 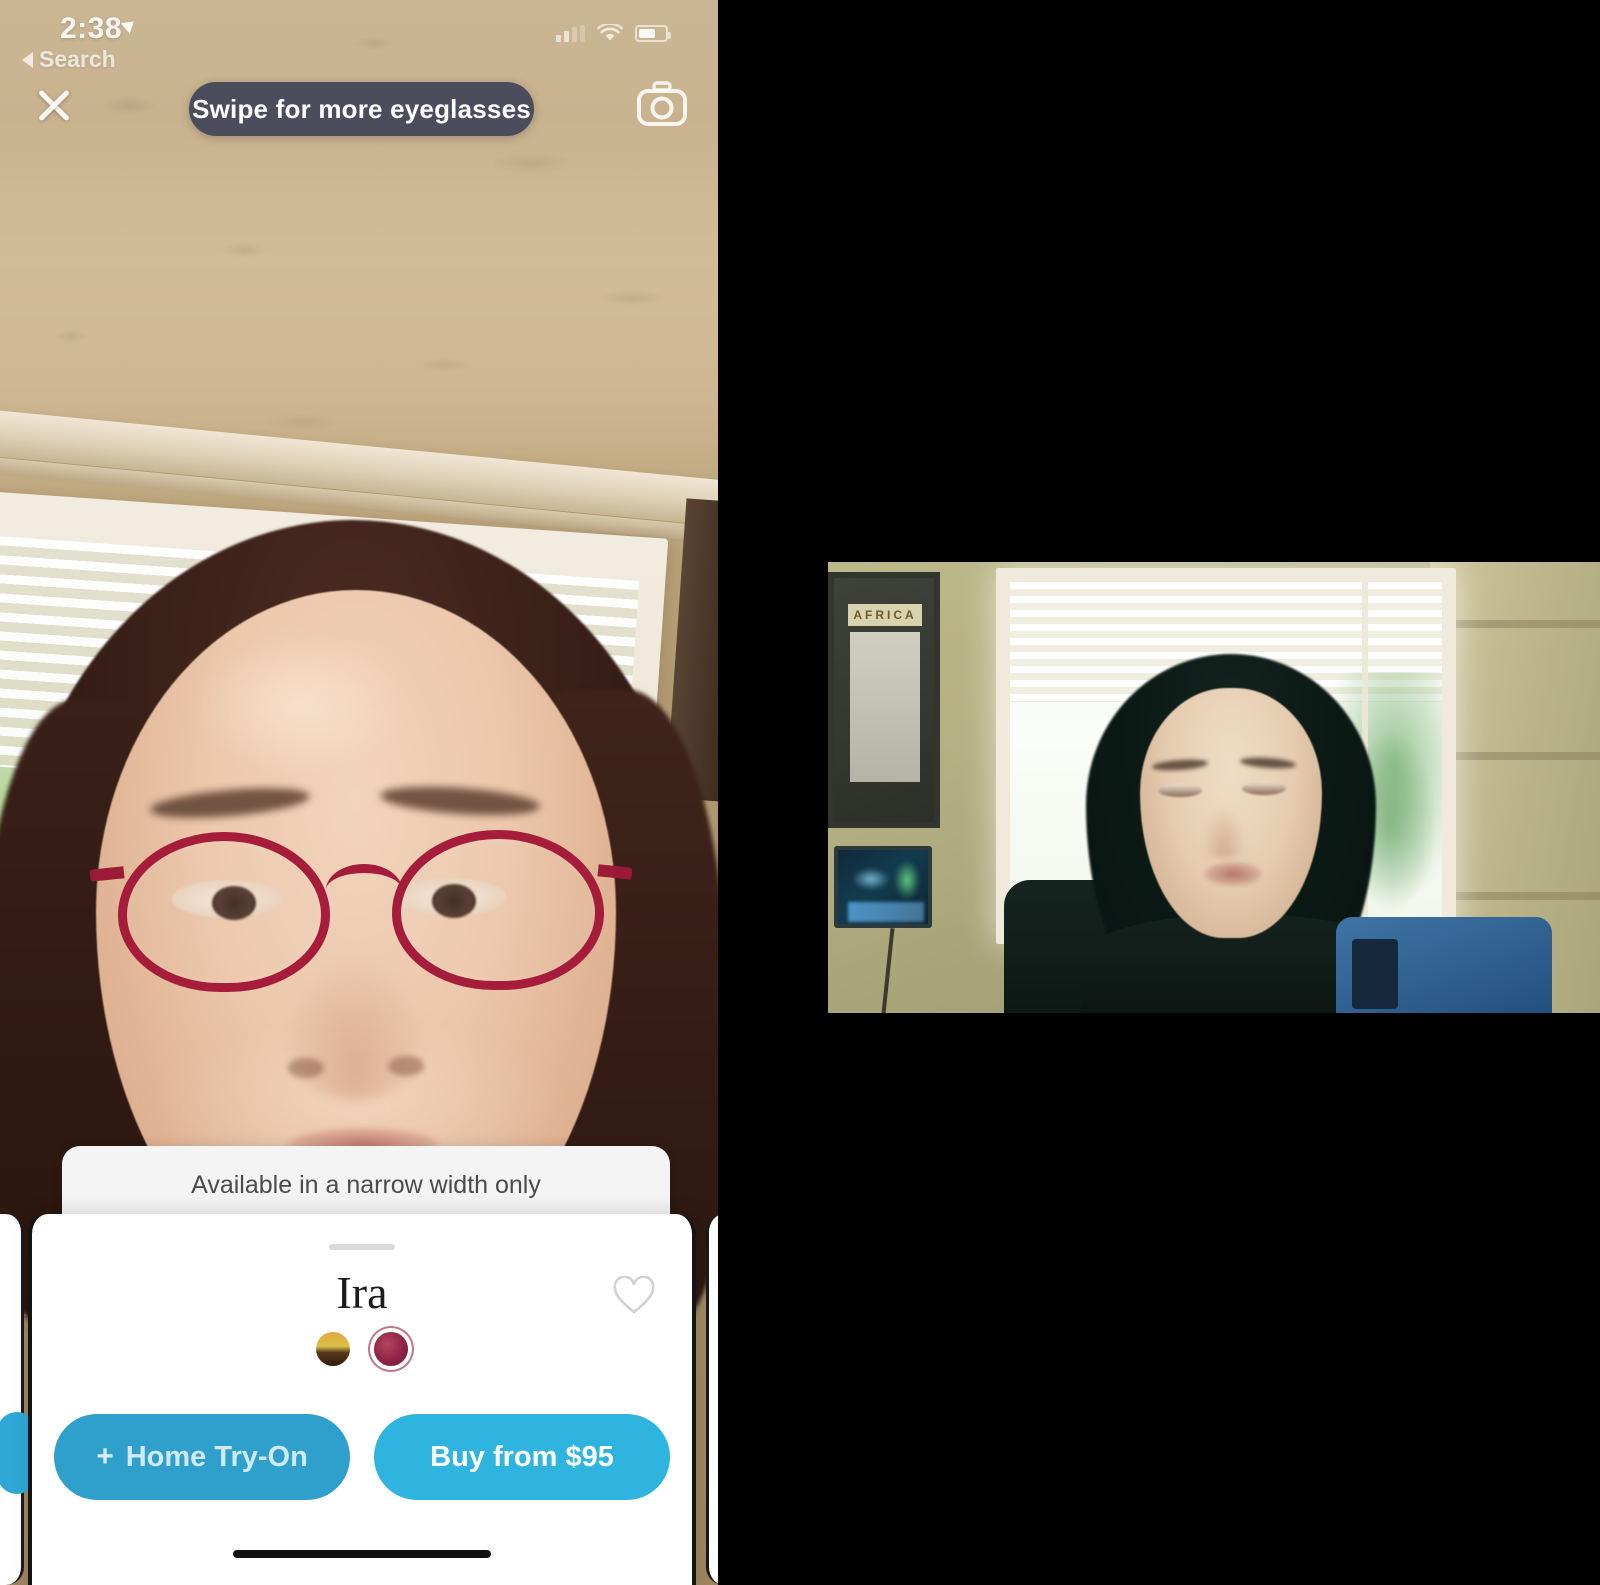 What do you see at coordinates (105, 1456) in the screenshot?
I see `plus-icon: +` at bounding box center [105, 1456].